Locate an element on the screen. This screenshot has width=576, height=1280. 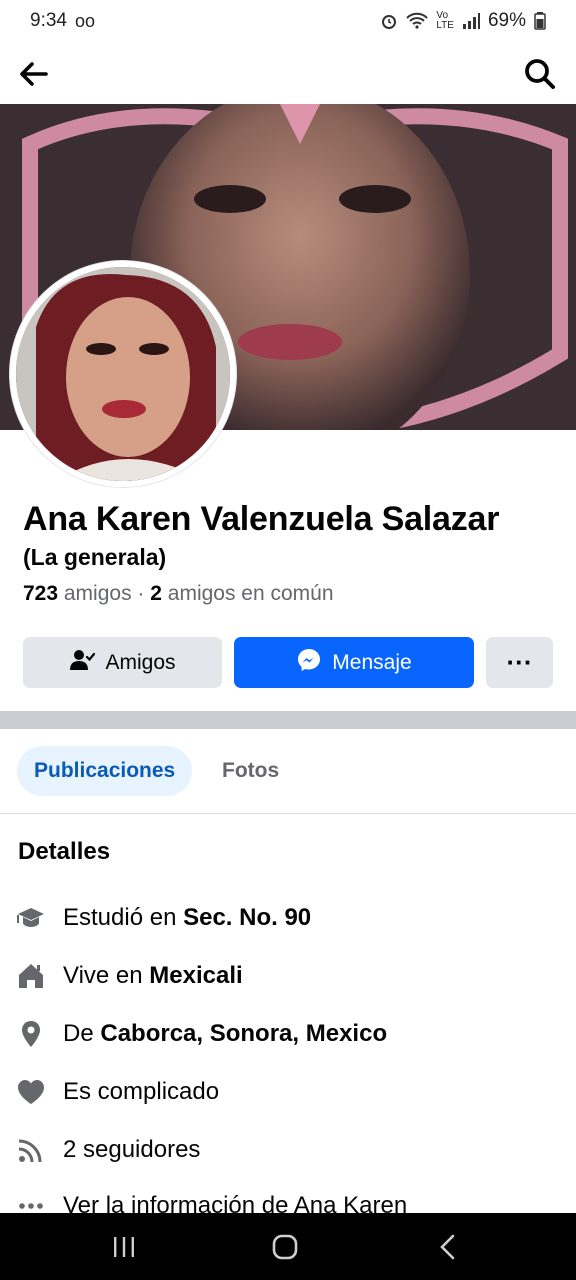
detail-education-prefix: Estudió en is located at coordinates (123, 917).